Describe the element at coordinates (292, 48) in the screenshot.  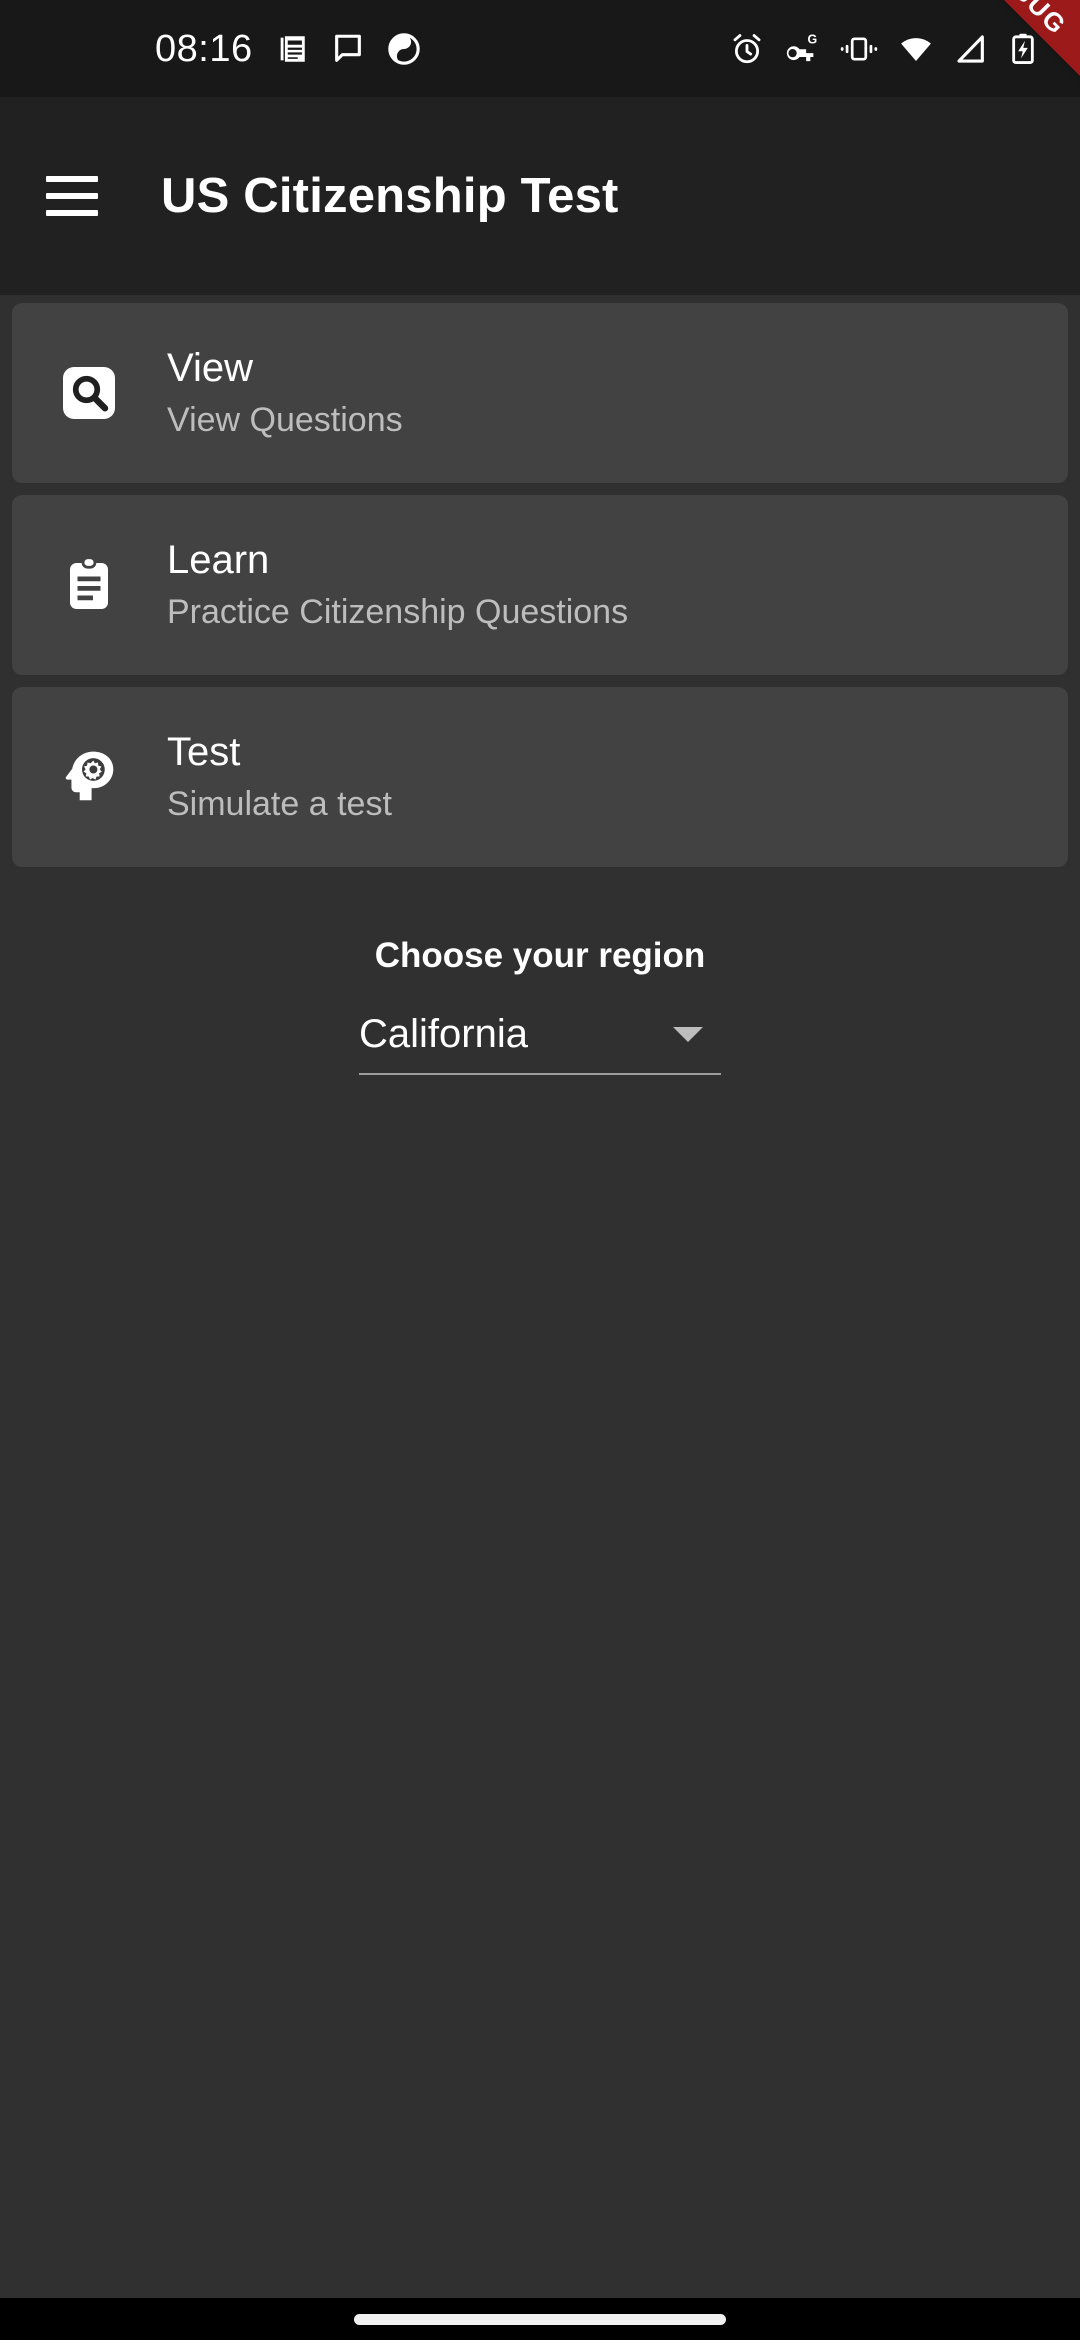
I see `news-icon` at that location.